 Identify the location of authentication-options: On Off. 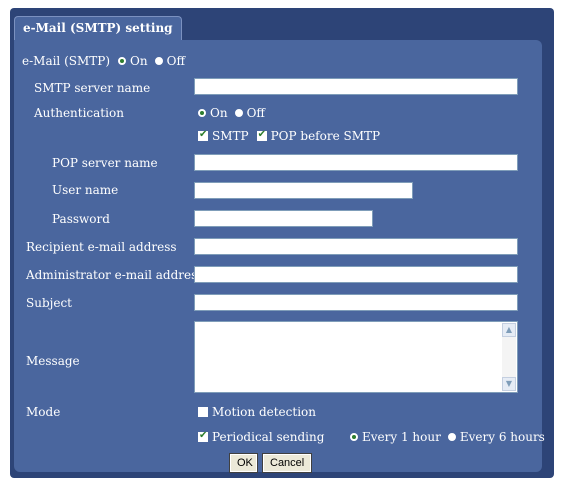
(231, 113).